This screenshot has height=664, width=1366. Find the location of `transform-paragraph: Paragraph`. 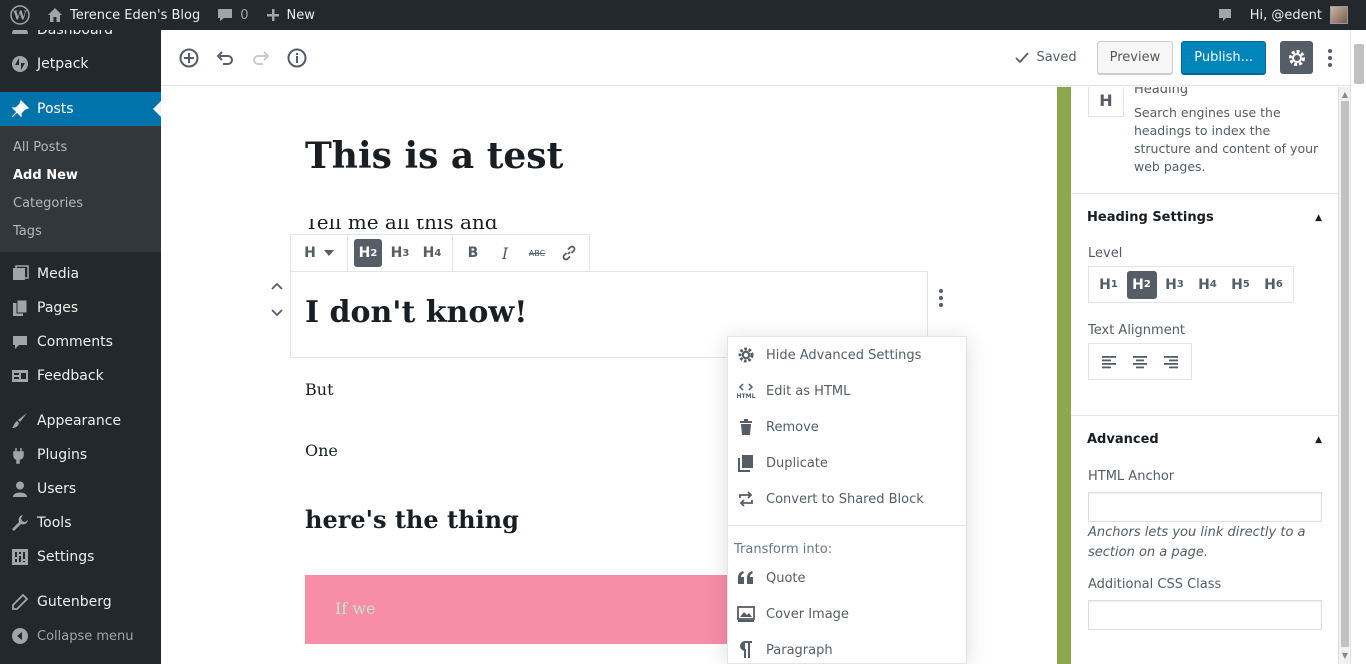

transform-paragraph: Paragraph is located at coordinates (847, 647).